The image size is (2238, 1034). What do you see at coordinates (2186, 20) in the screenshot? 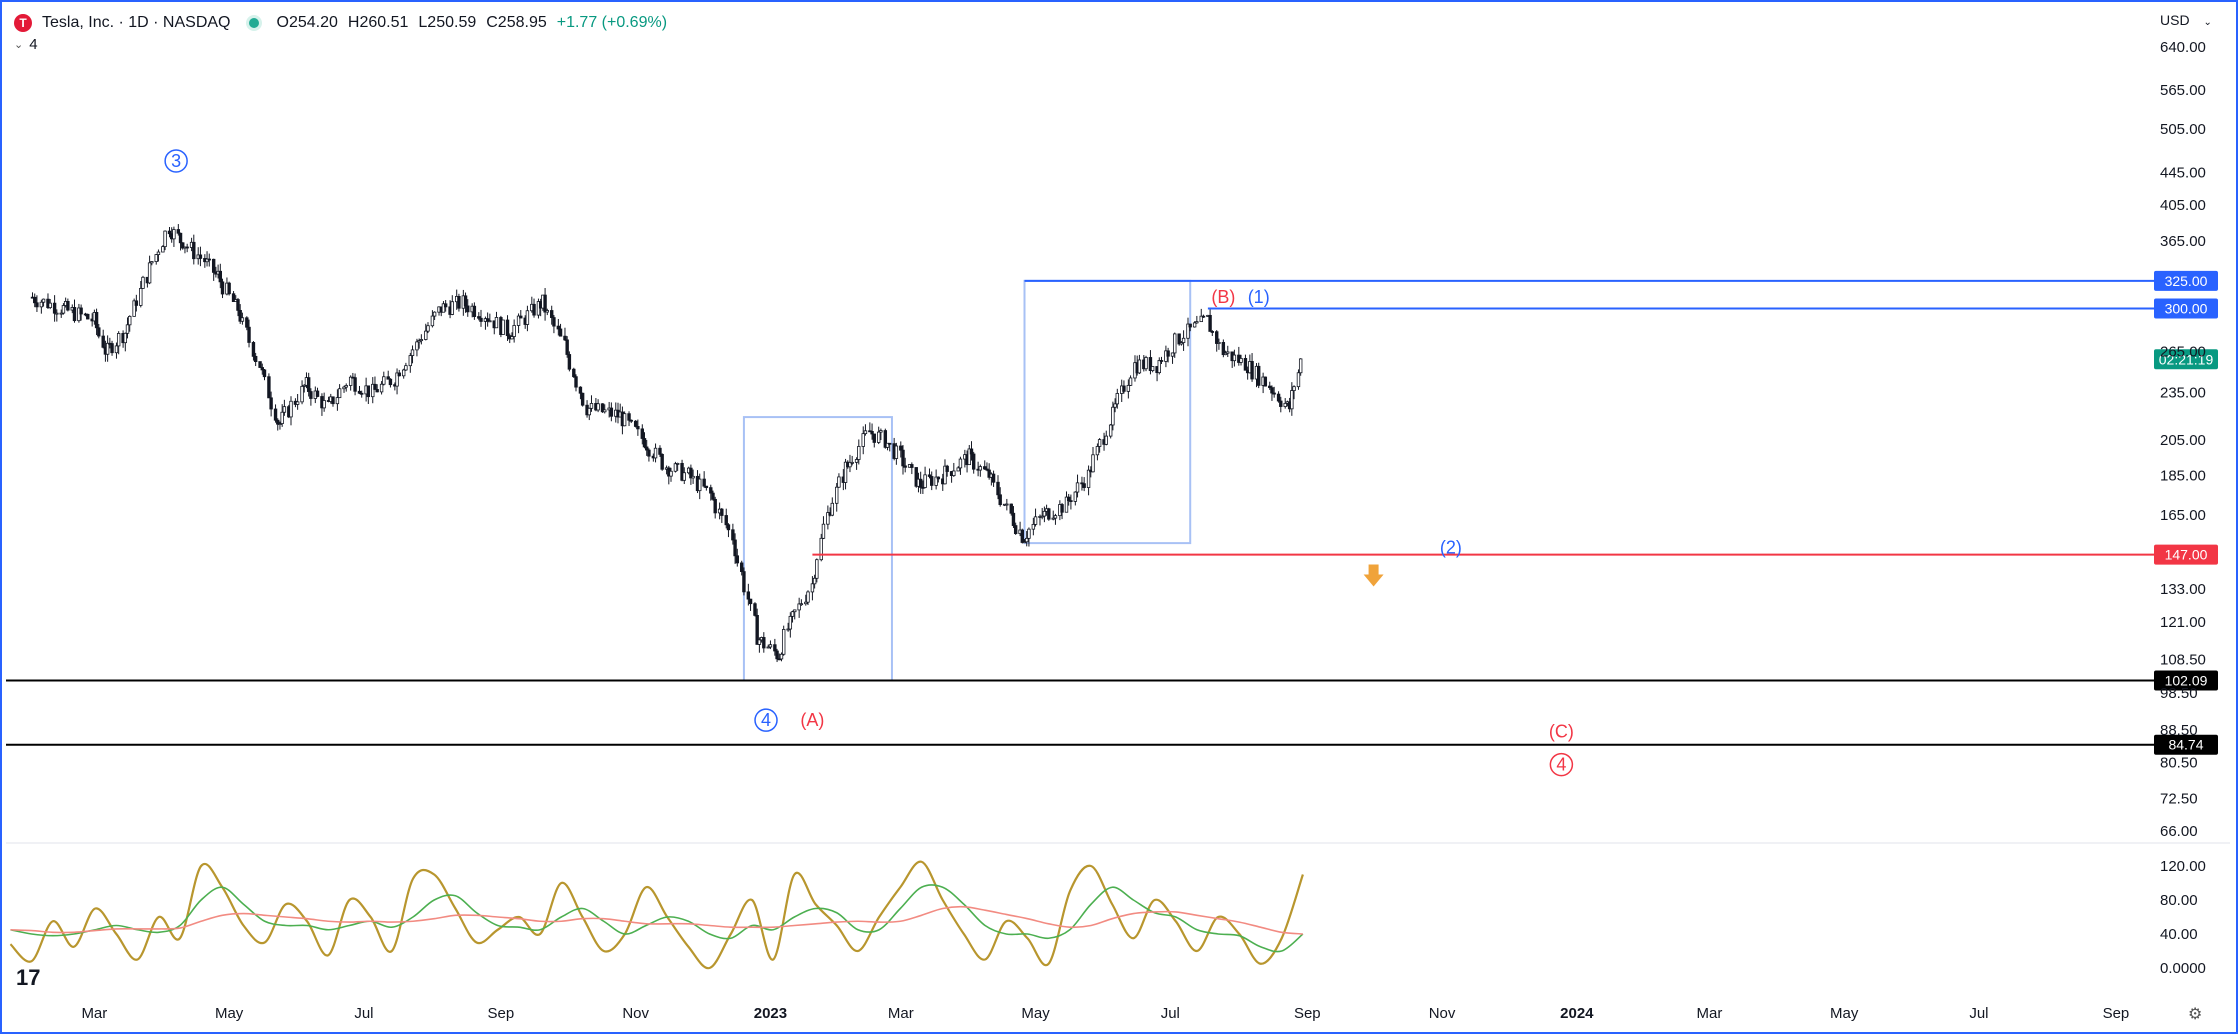
I see `currency-selector: USD ⌄` at bounding box center [2186, 20].